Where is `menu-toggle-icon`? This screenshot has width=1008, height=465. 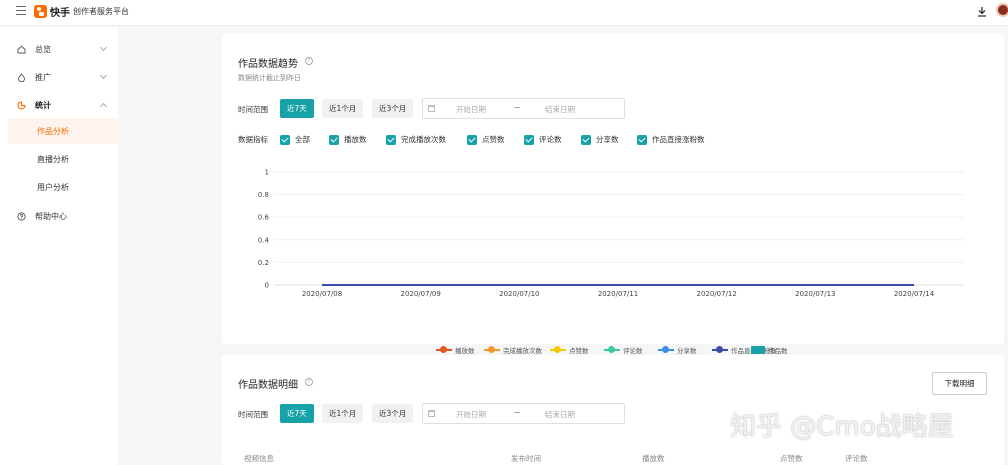 menu-toggle-icon is located at coordinates (21, 11).